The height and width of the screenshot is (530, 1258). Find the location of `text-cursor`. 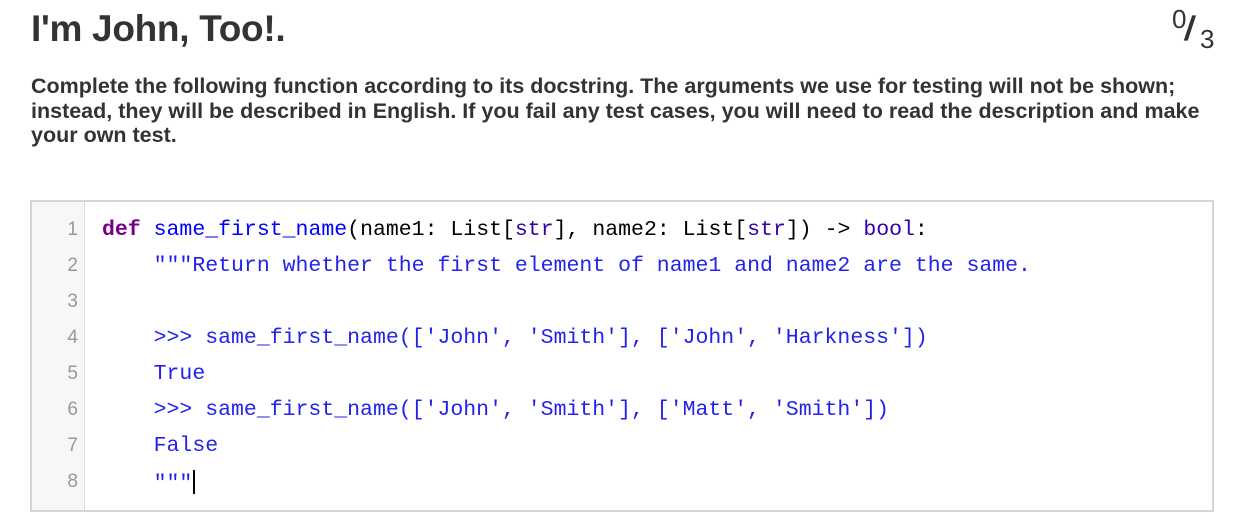

text-cursor is located at coordinates (194, 482).